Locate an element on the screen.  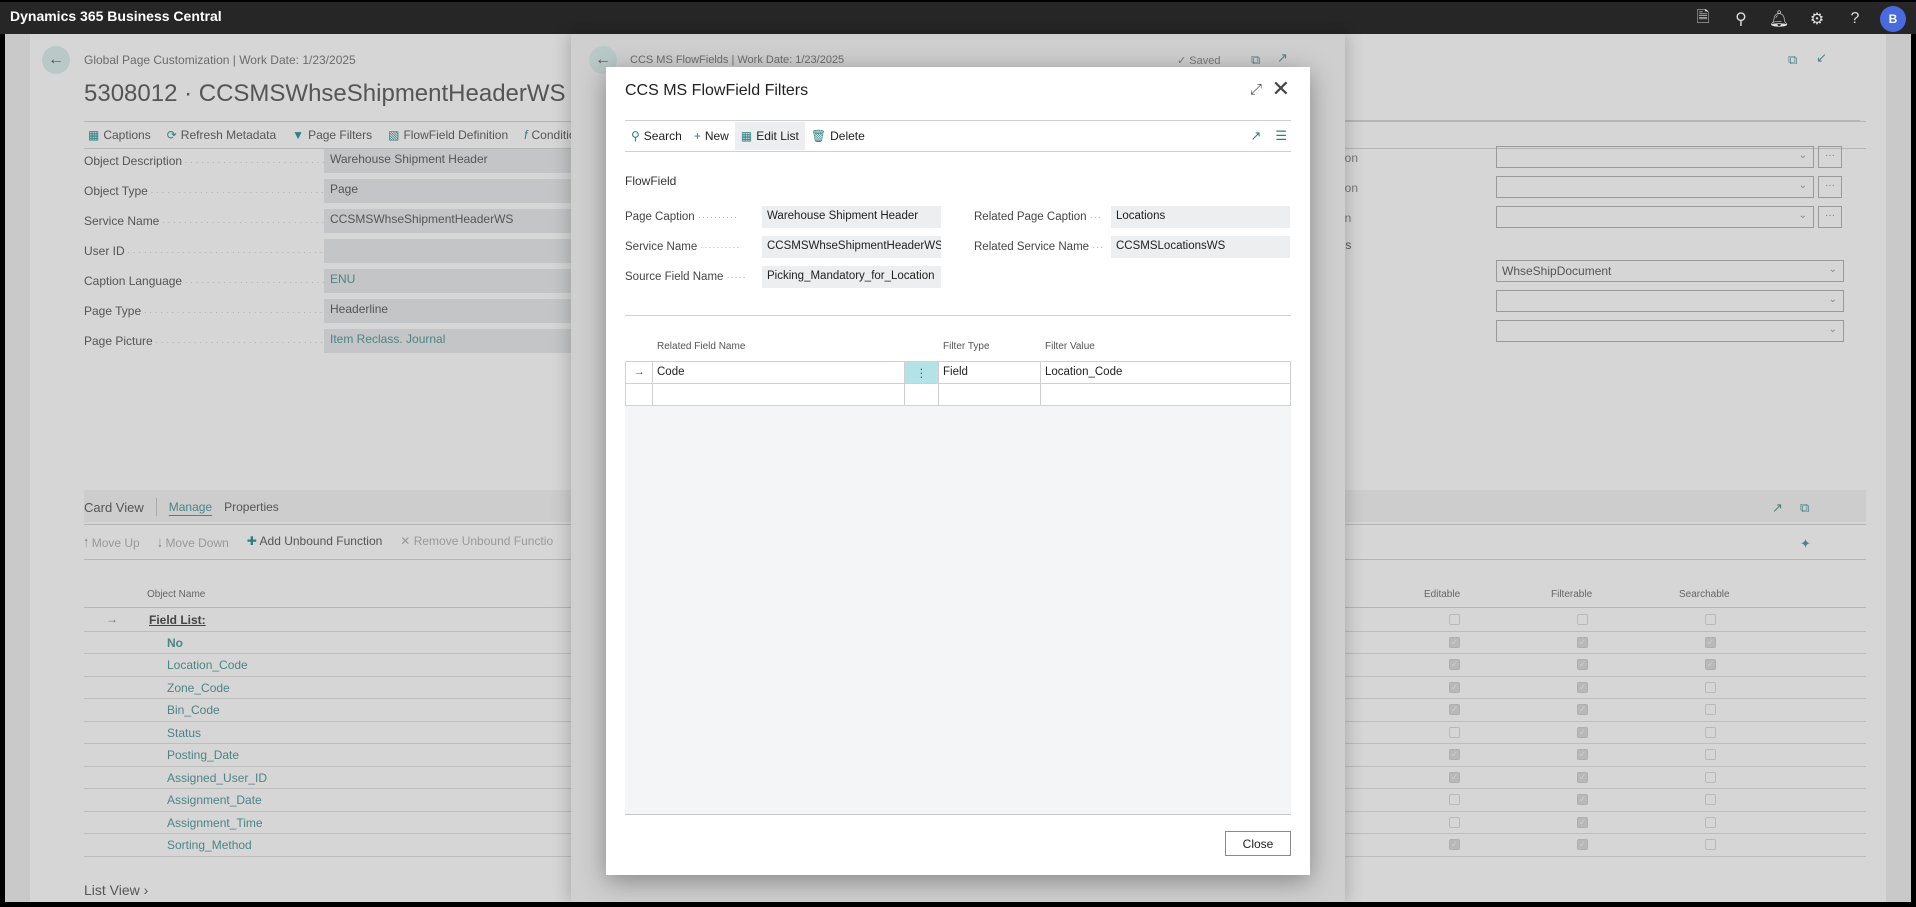
expand-icon: ⧉ is located at coordinates (1804, 508).